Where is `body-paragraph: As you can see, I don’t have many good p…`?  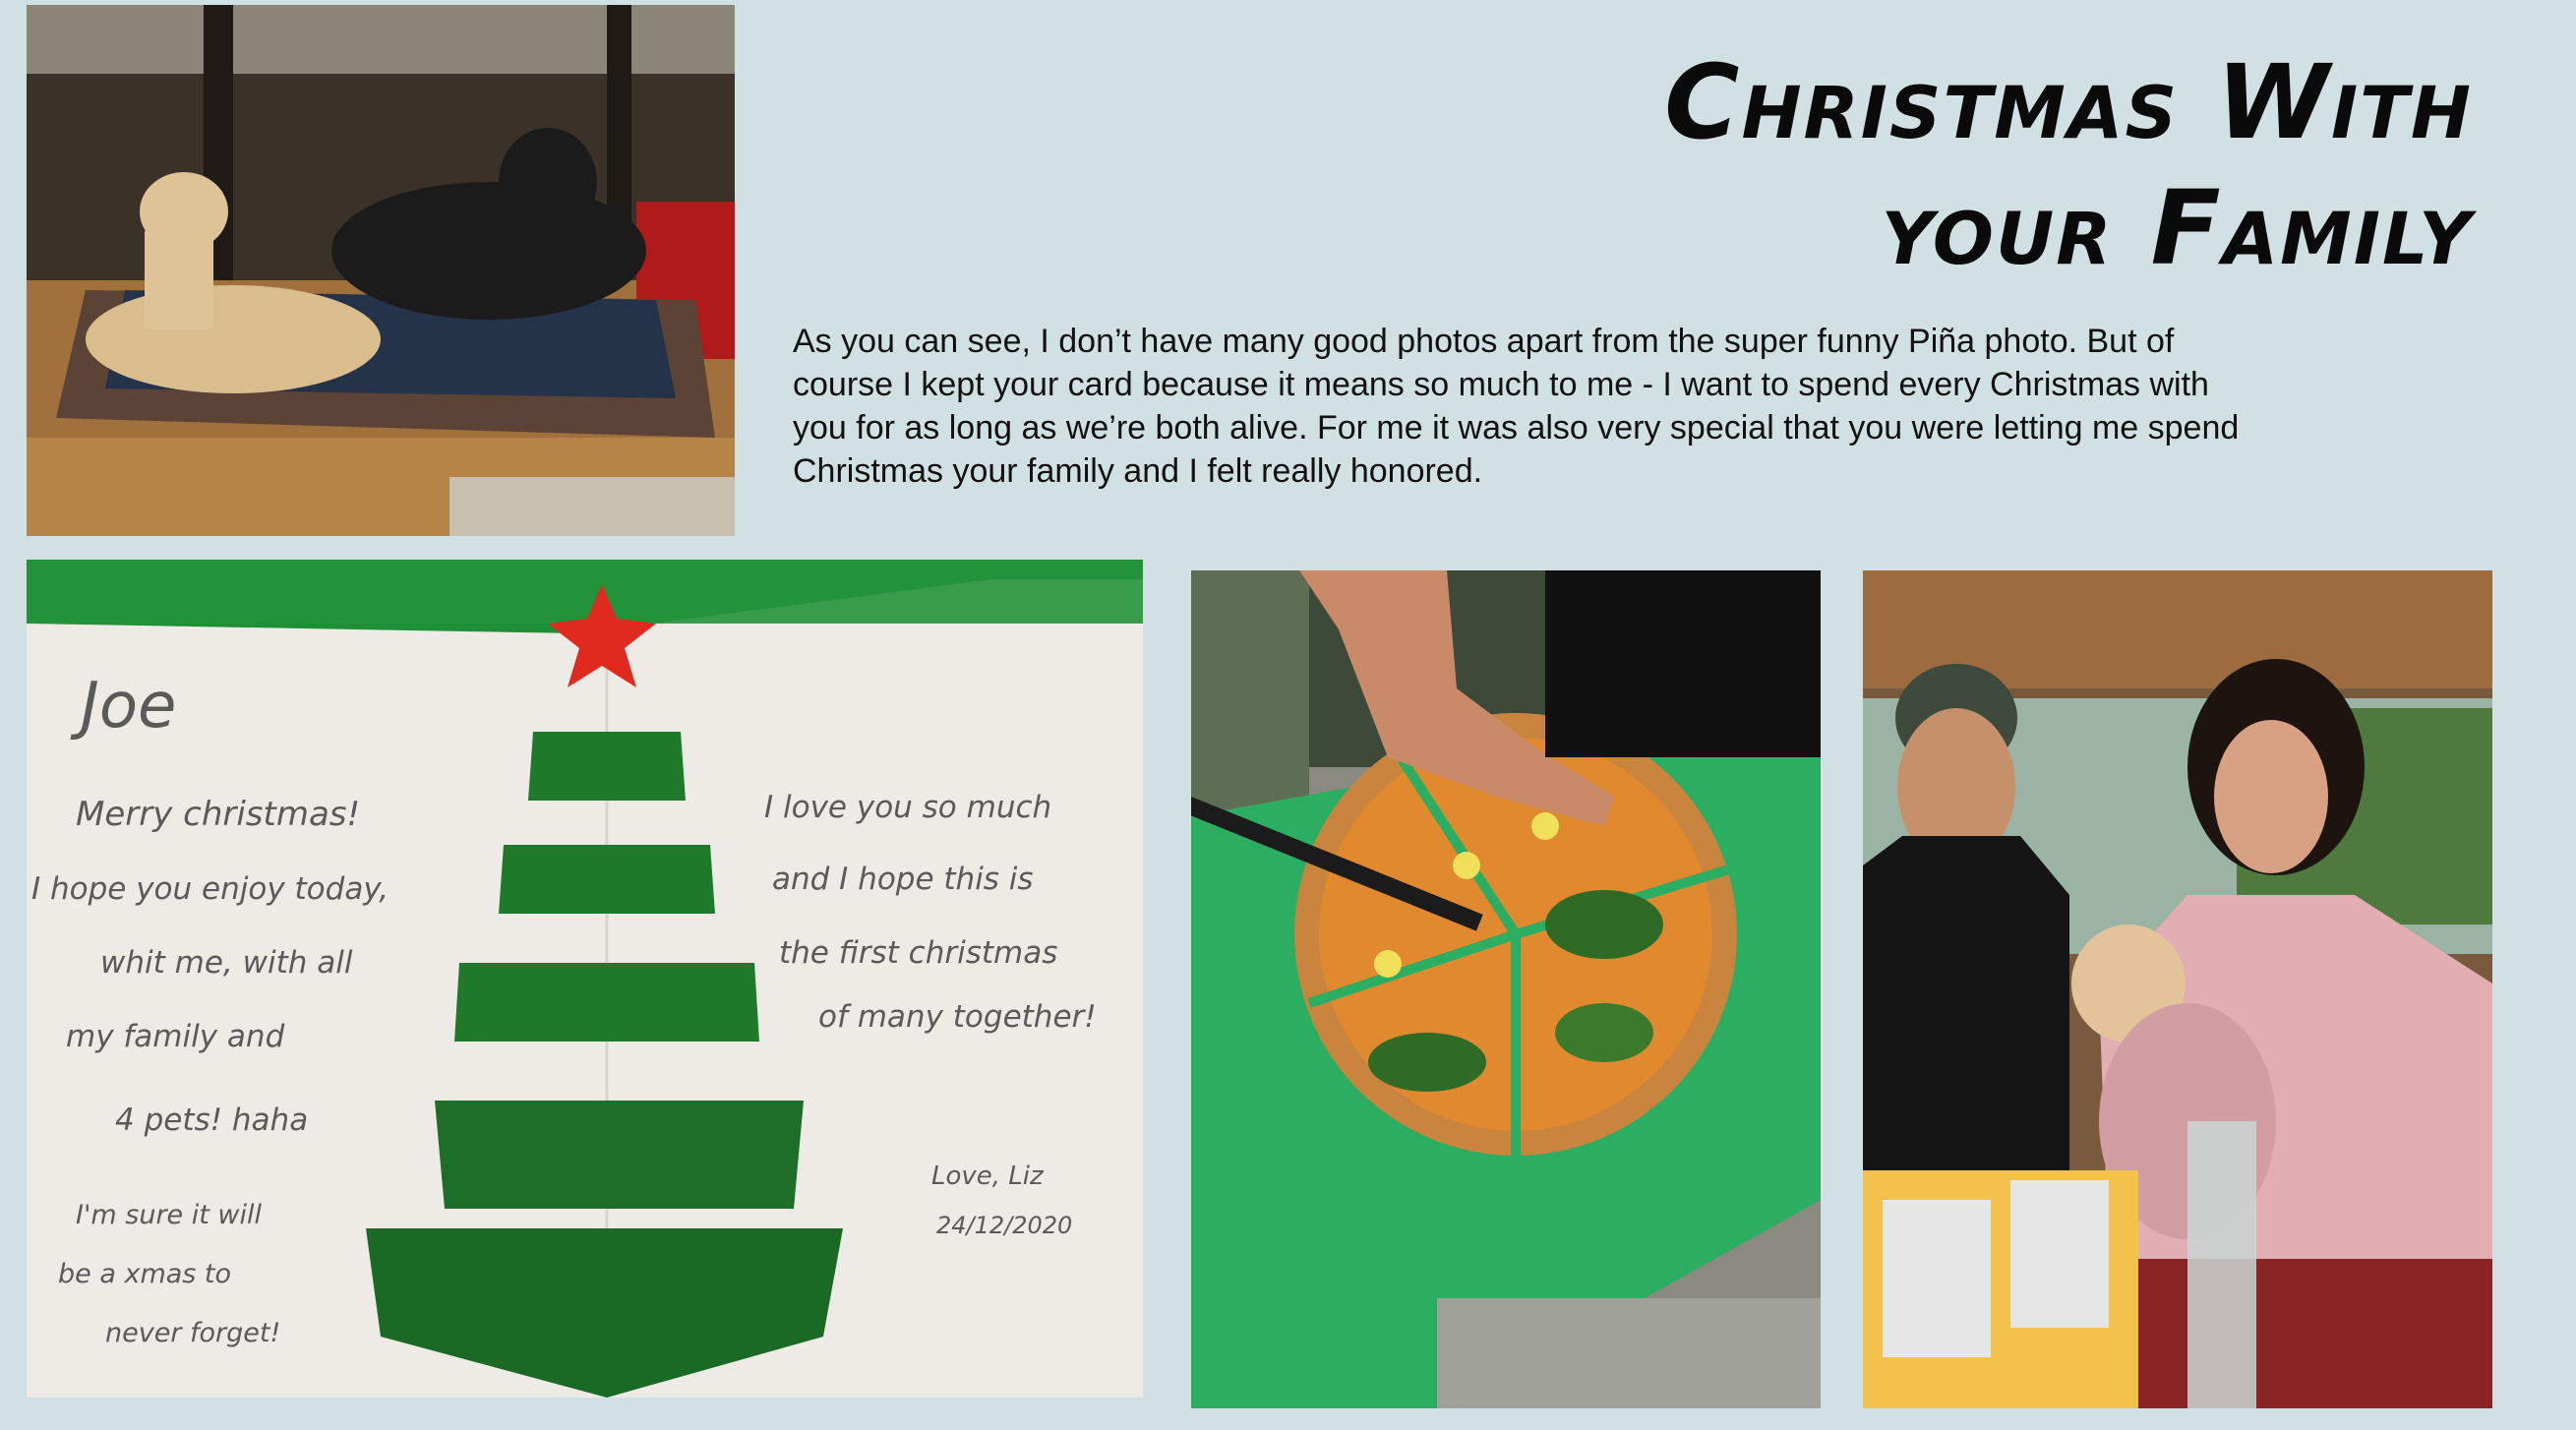 body-paragraph: As you can see, I don’t have many good p… is located at coordinates (1516, 406).